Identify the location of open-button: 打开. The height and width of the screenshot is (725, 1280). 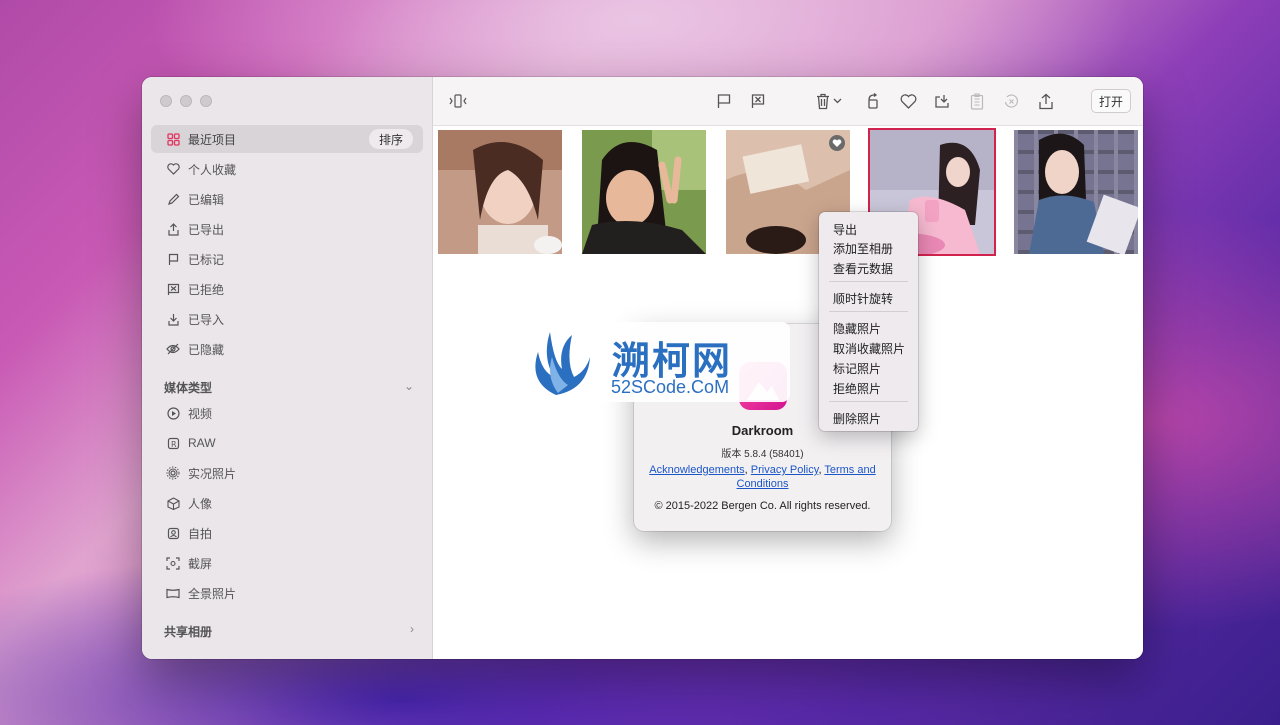
(1110, 101).